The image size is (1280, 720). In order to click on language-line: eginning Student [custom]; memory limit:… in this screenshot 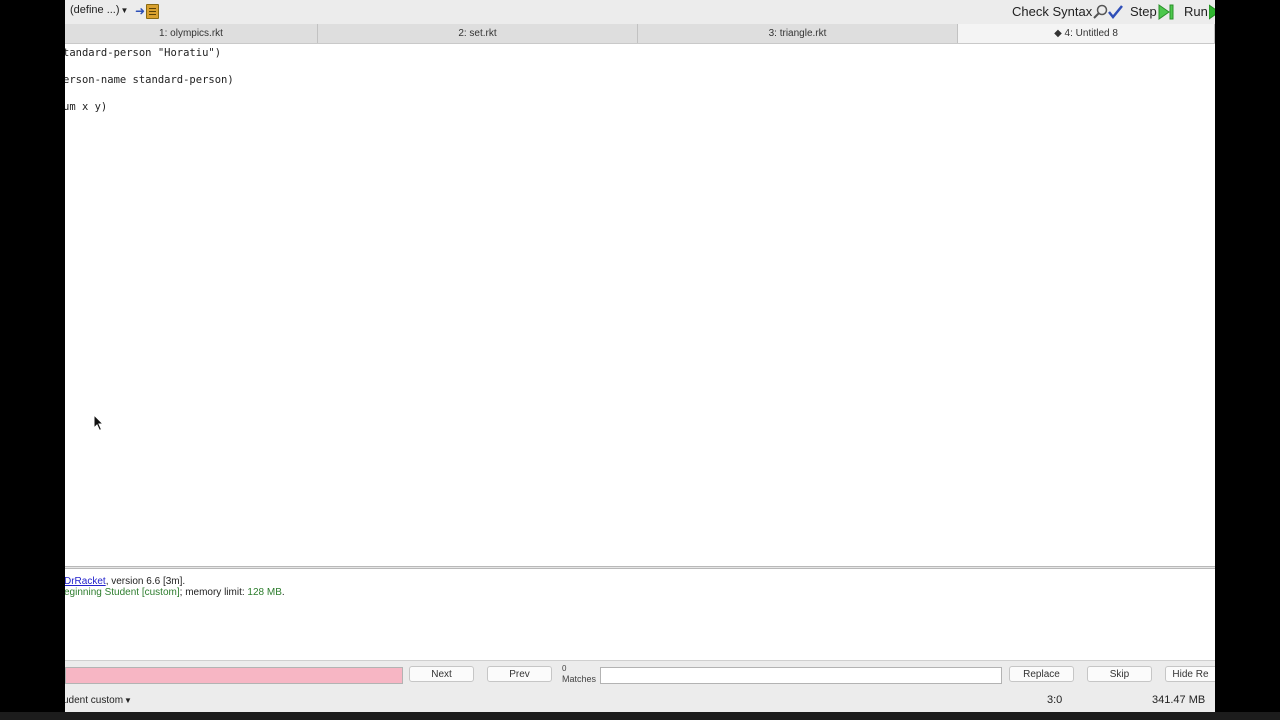, I will do `click(175, 592)`.